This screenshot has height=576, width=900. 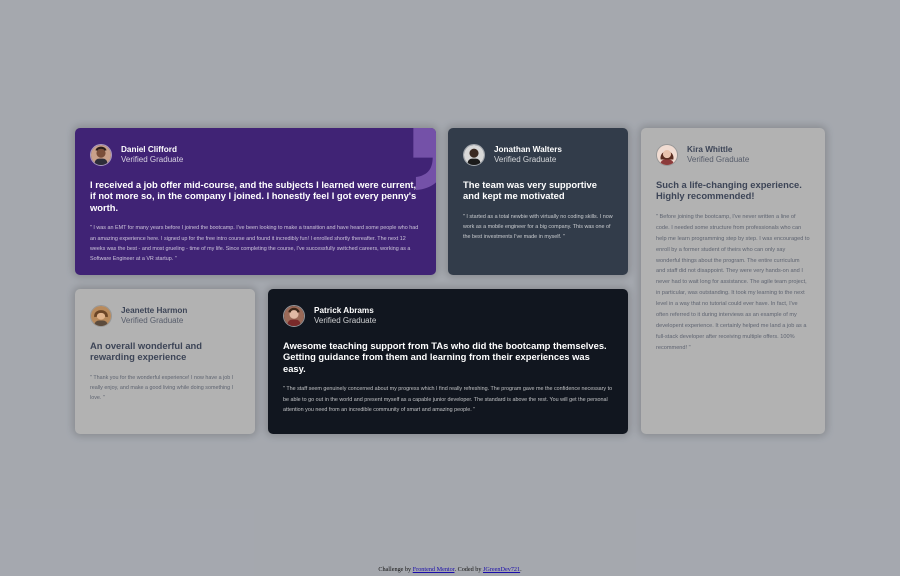 What do you see at coordinates (528, 150) in the screenshot?
I see `author-name: Jonathan Walters` at bounding box center [528, 150].